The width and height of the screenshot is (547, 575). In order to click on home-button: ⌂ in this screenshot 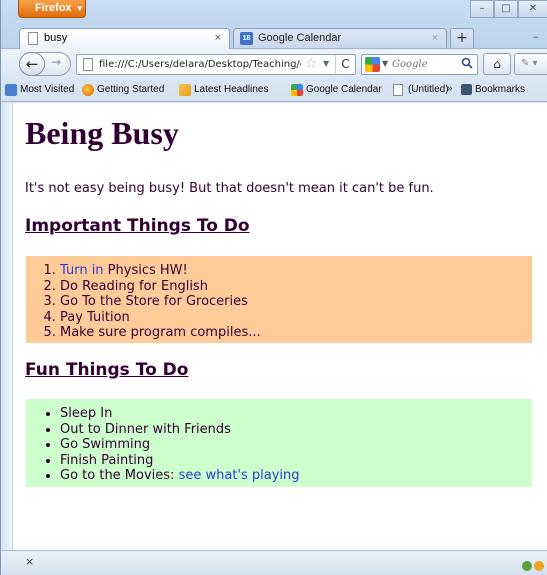, I will do `click(497, 64)`.